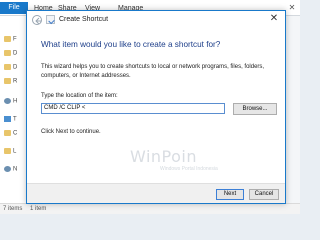 The height and width of the screenshot is (240, 320). What do you see at coordinates (37, 20) in the screenshot?
I see `back-arrow-icon` at bounding box center [37, 20].